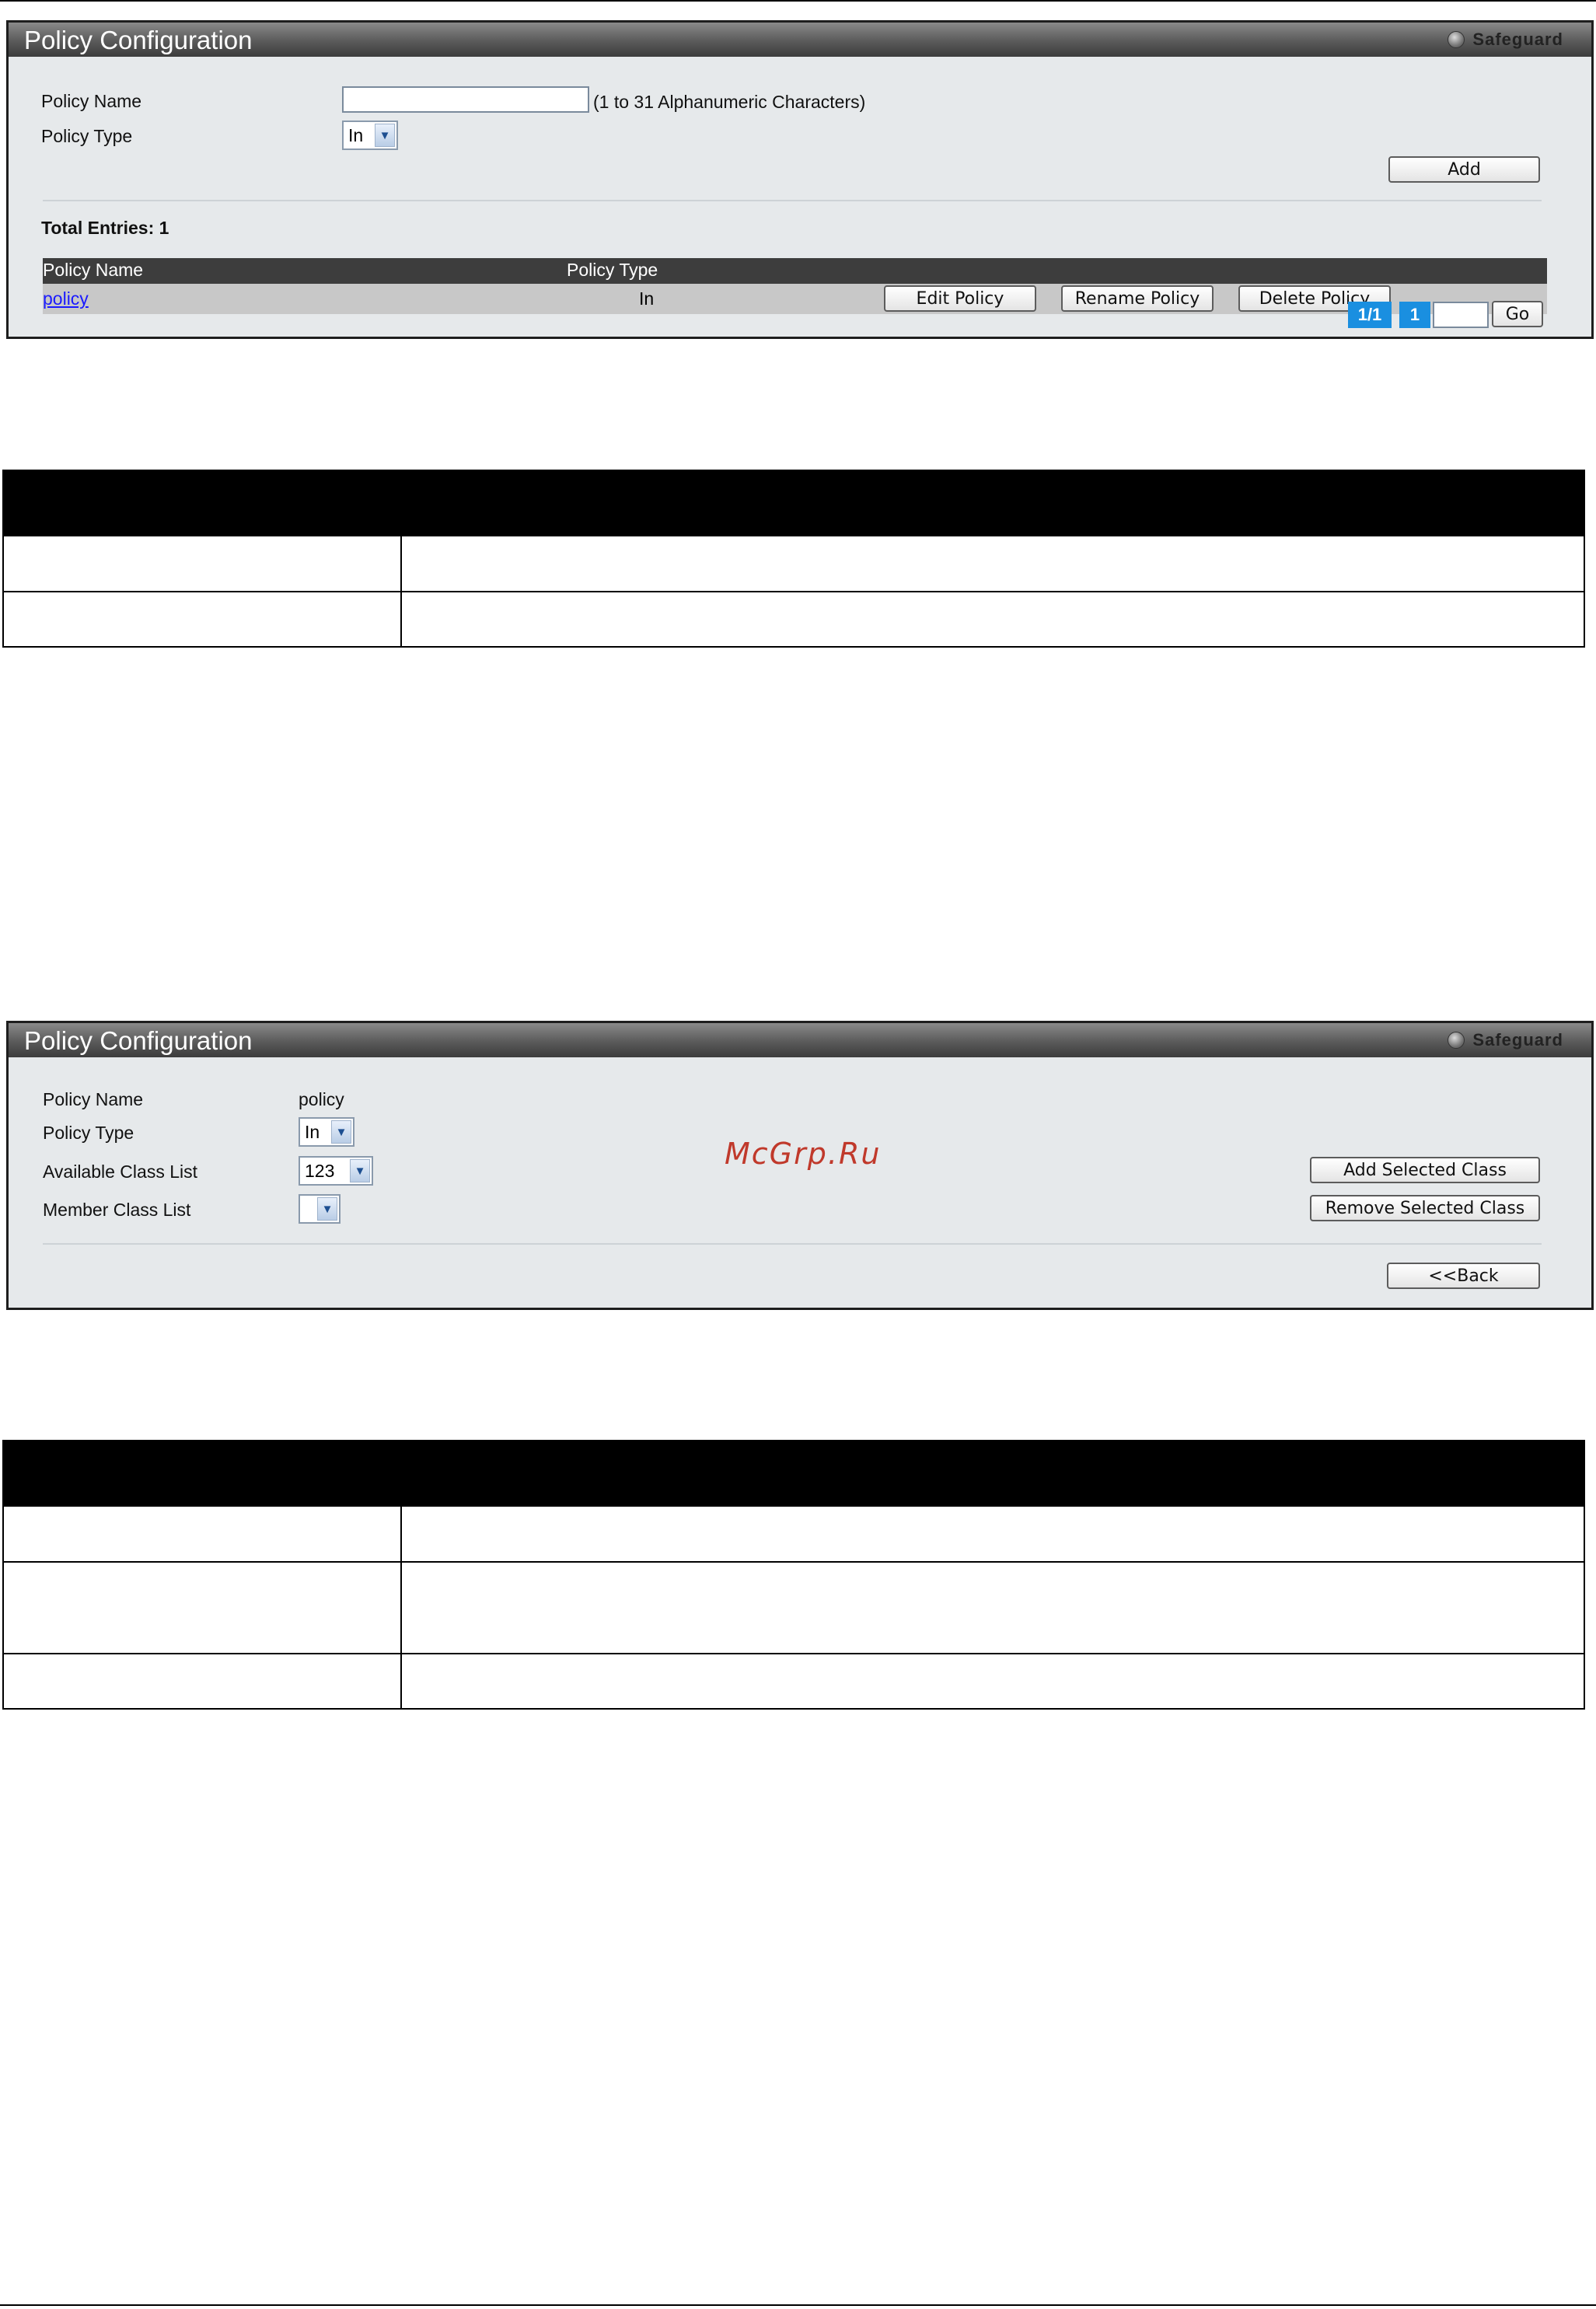  Describe the element at coordinates (66, 298) in the screenshot. I see `policy-link: policy` at that location.